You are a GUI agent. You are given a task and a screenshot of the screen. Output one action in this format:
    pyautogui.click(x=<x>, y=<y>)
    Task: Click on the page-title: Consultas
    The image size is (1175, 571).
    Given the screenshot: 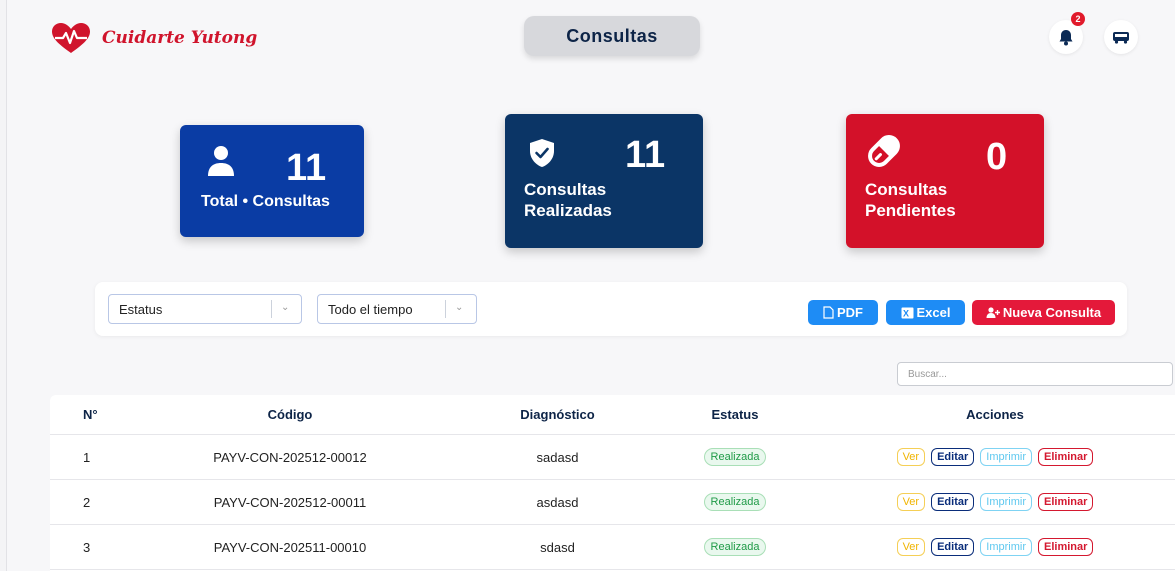 What is the action you would take?
    pyautogui.click(x=612, y=36)
    